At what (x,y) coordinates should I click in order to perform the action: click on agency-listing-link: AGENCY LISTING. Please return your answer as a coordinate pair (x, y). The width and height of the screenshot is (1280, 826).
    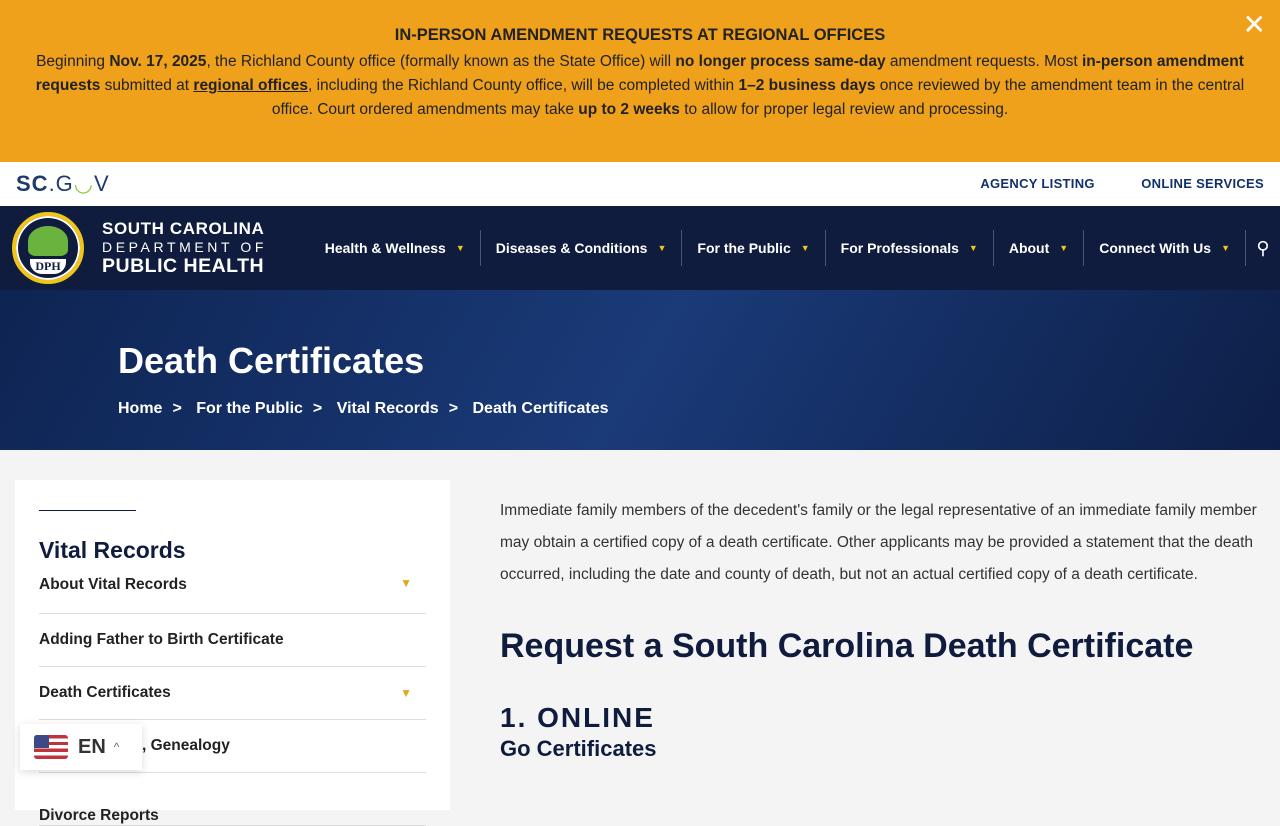
    Looking at the image, I should click on (1037, 183).